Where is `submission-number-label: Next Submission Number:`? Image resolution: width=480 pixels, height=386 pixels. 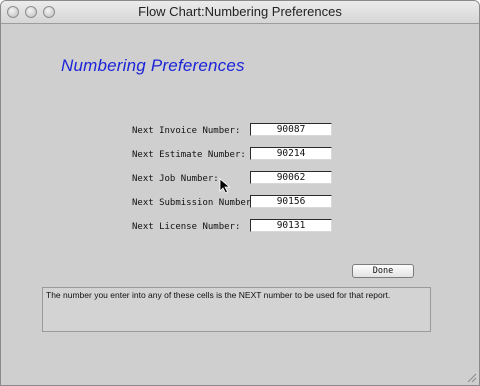
submission-number-label: Next Submission Number: is located at coordinates (194, 203).